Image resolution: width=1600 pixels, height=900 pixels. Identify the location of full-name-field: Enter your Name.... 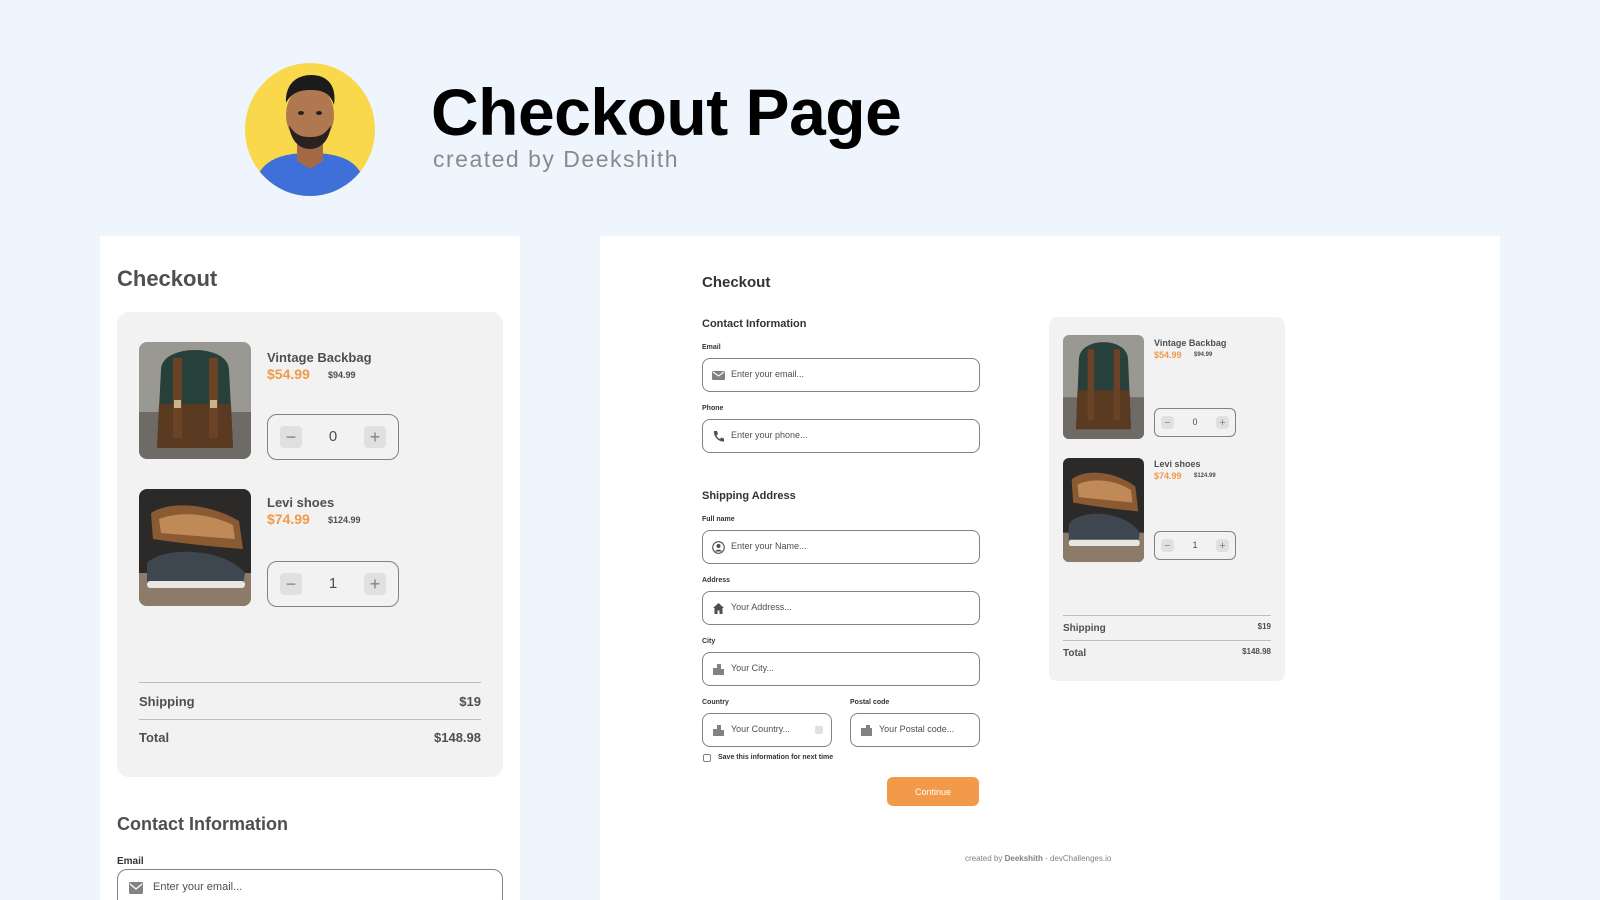
(841, 547).